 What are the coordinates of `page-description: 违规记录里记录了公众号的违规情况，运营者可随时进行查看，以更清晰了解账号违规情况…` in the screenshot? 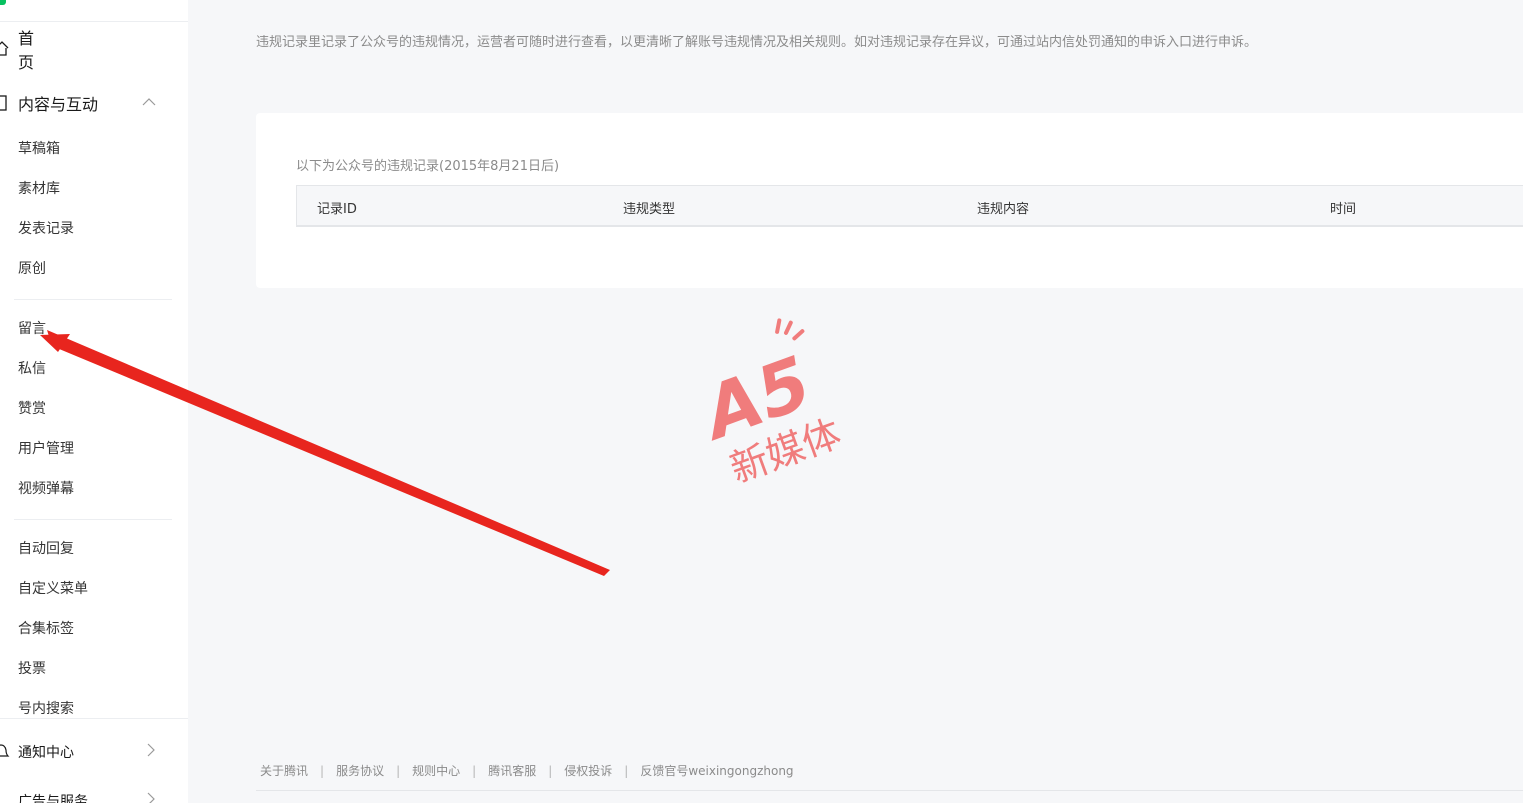 It's located at (757, 42).